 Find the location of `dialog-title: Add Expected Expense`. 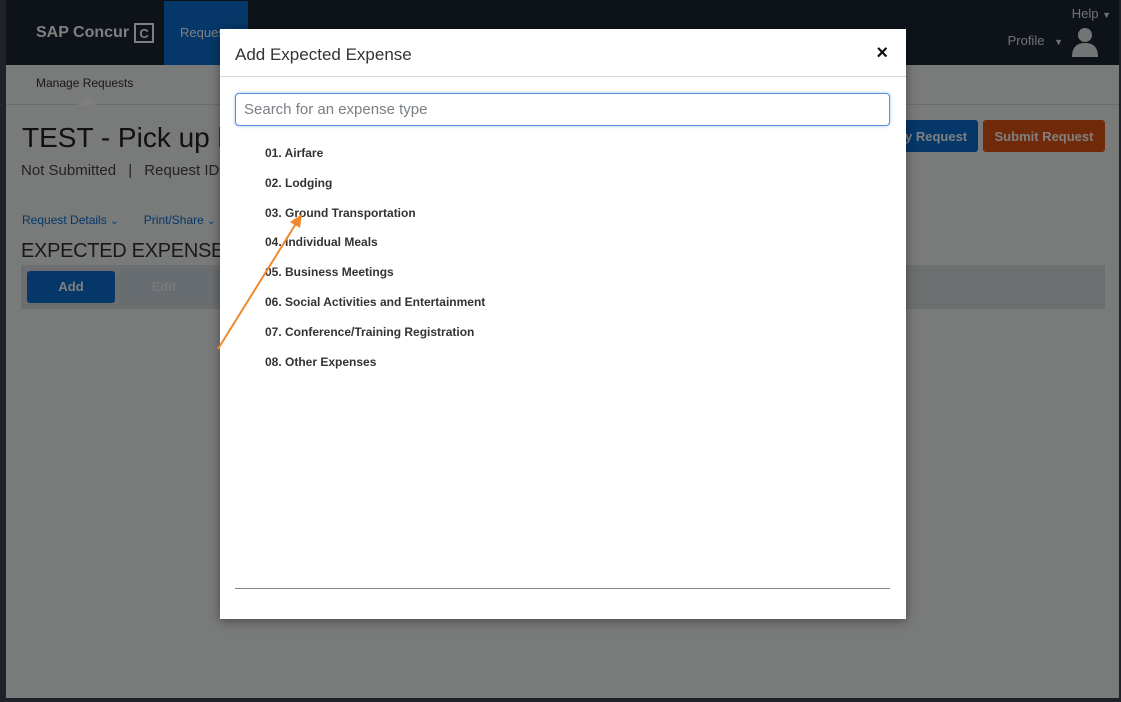

dialog-title: Add Expected Expense is located at coordinates (323, 54).